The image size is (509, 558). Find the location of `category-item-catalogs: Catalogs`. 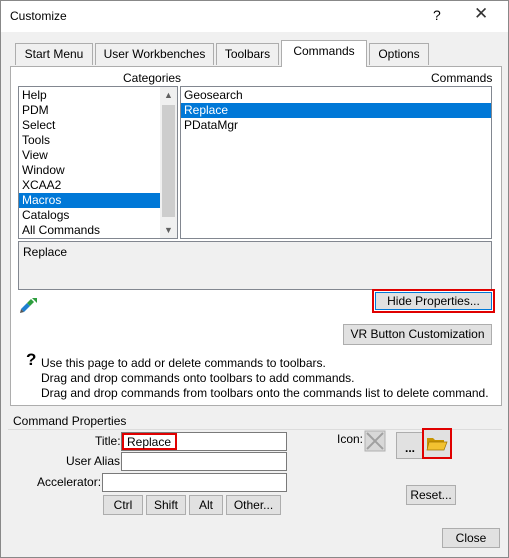

category-item-catalogs: Catalogs is located at coordinates (90, 215).